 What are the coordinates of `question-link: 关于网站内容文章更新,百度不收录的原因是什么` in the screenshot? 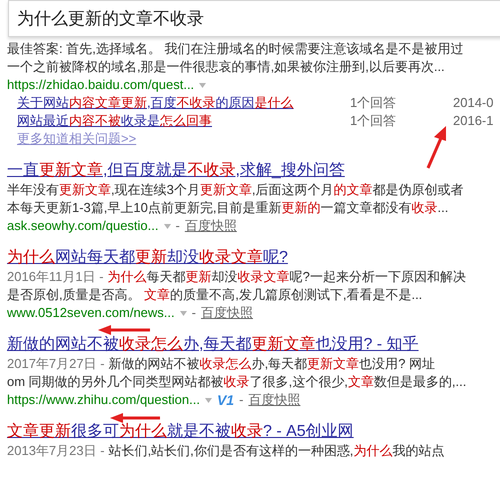 It's located at (155, 102).